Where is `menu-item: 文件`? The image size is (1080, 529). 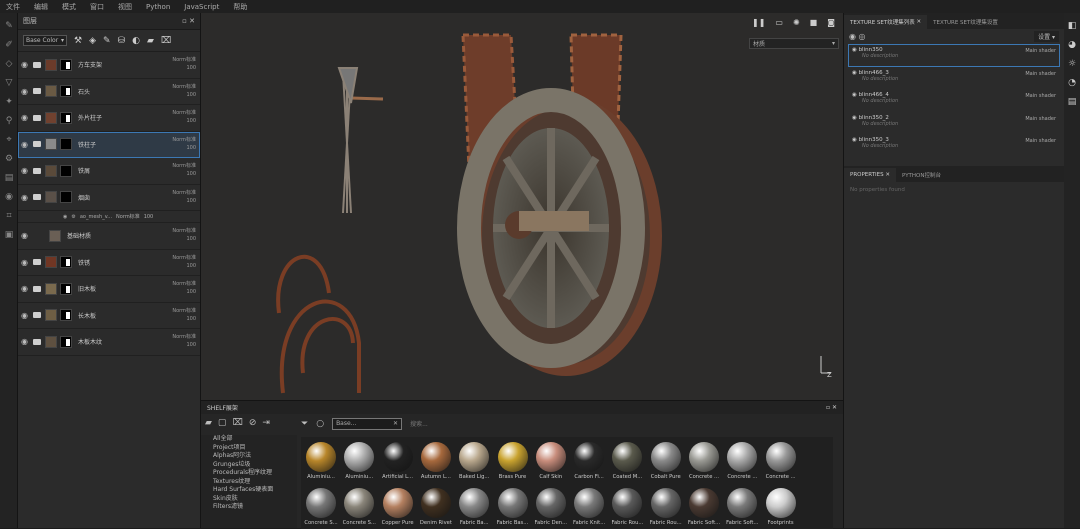
menu-item: 文件 is located at coordinates (13, 7).